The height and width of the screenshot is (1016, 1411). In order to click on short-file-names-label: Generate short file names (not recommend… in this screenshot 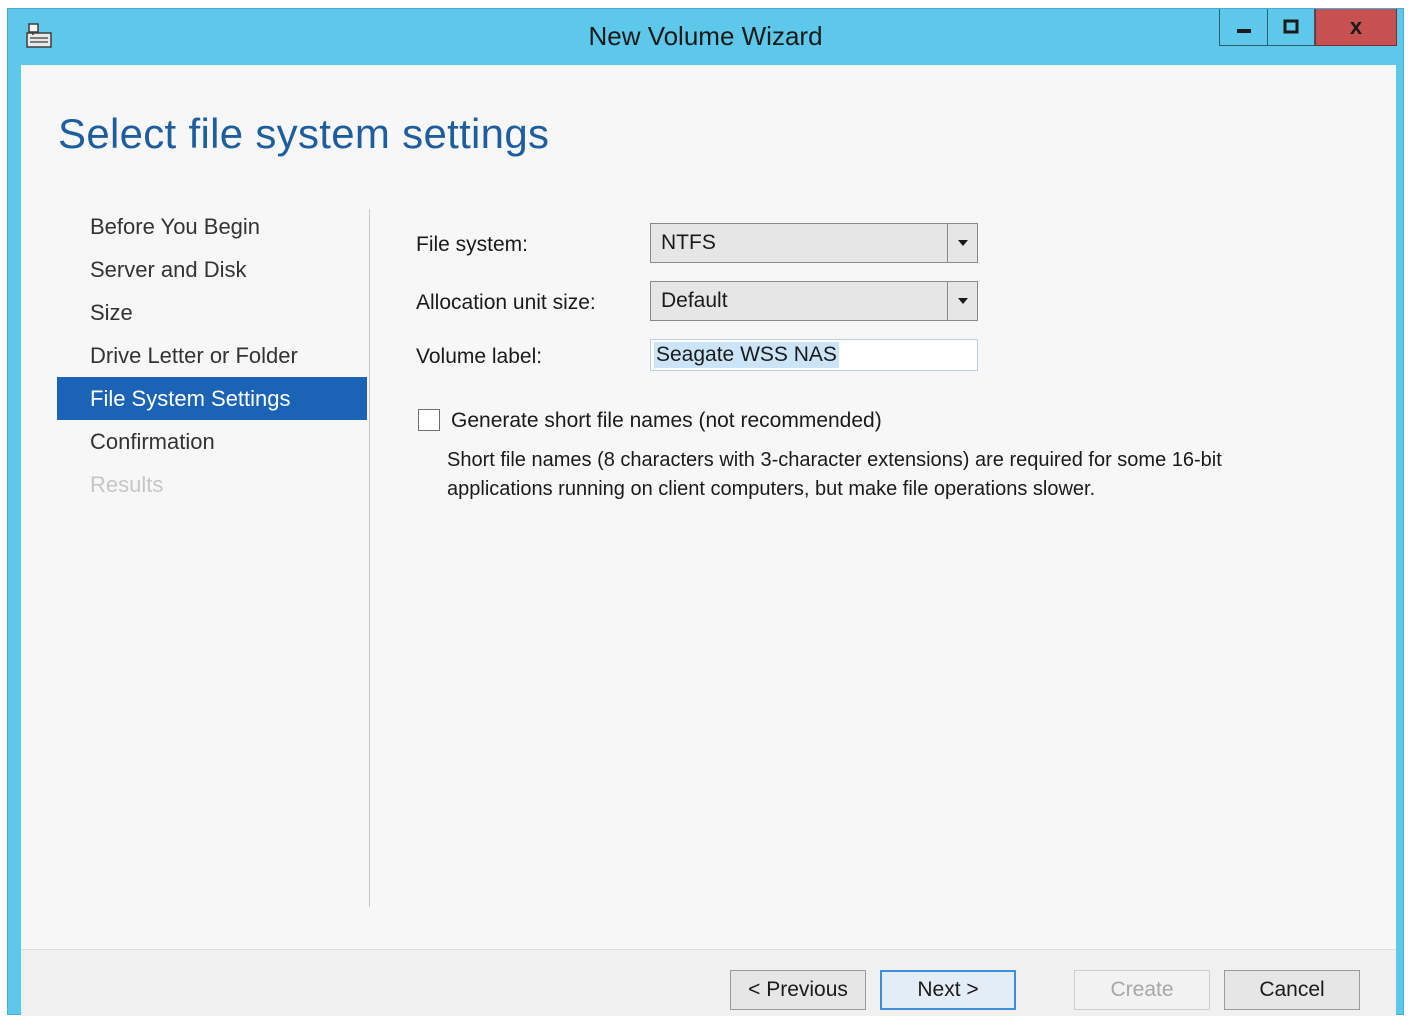, I will do `click(666, 421)`.